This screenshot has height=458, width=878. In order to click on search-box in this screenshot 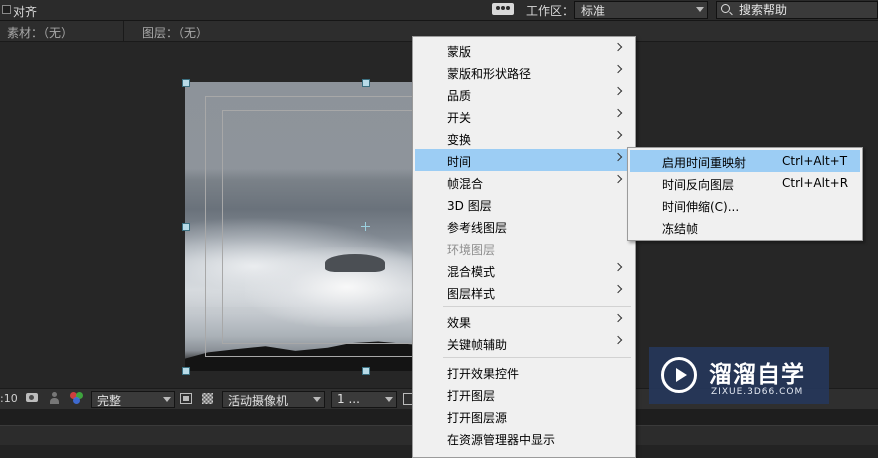, I will do `click(797, 10)`.